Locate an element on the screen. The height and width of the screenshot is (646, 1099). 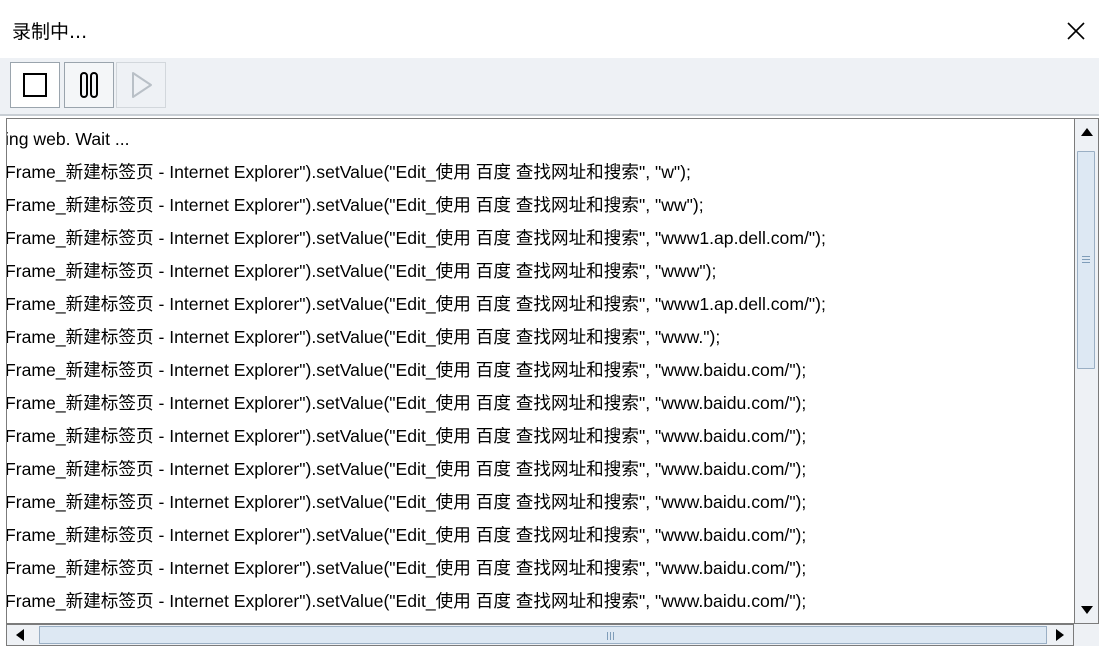
pause-button is located at coordinates (89, 85).